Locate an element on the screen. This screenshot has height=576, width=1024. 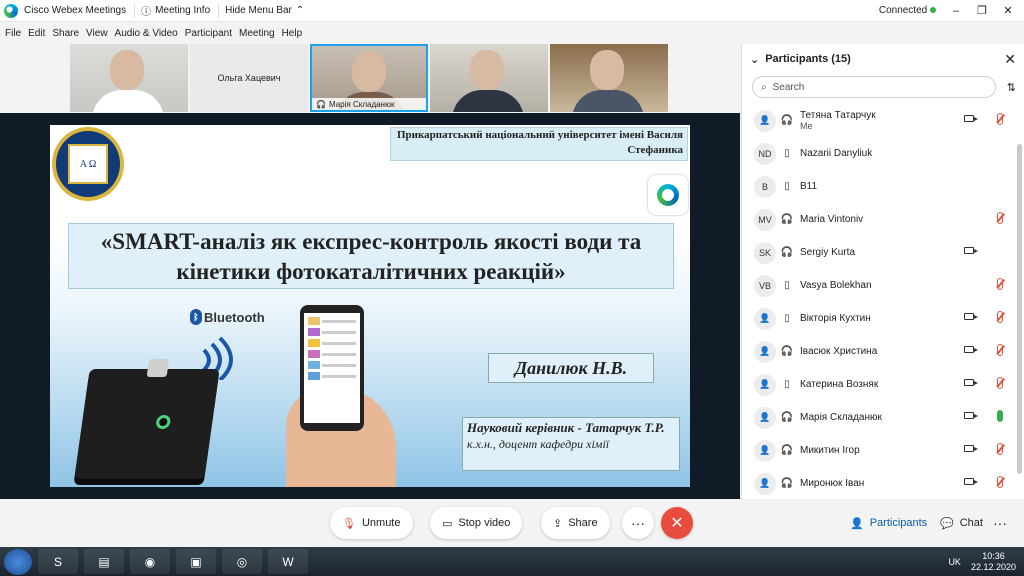
floppy-save-icon: ▣ is located at coordinates (196, 561).